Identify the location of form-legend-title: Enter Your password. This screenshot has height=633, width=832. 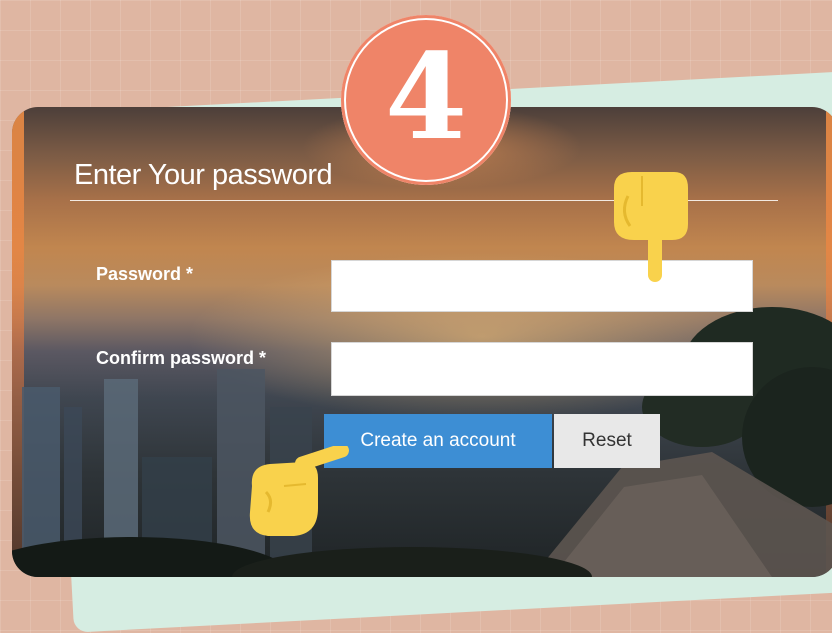
(203, 175).